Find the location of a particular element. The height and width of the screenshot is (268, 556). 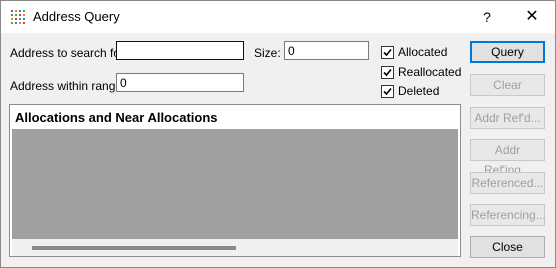

reallocated-check-box is located at coordinates (387, 72).